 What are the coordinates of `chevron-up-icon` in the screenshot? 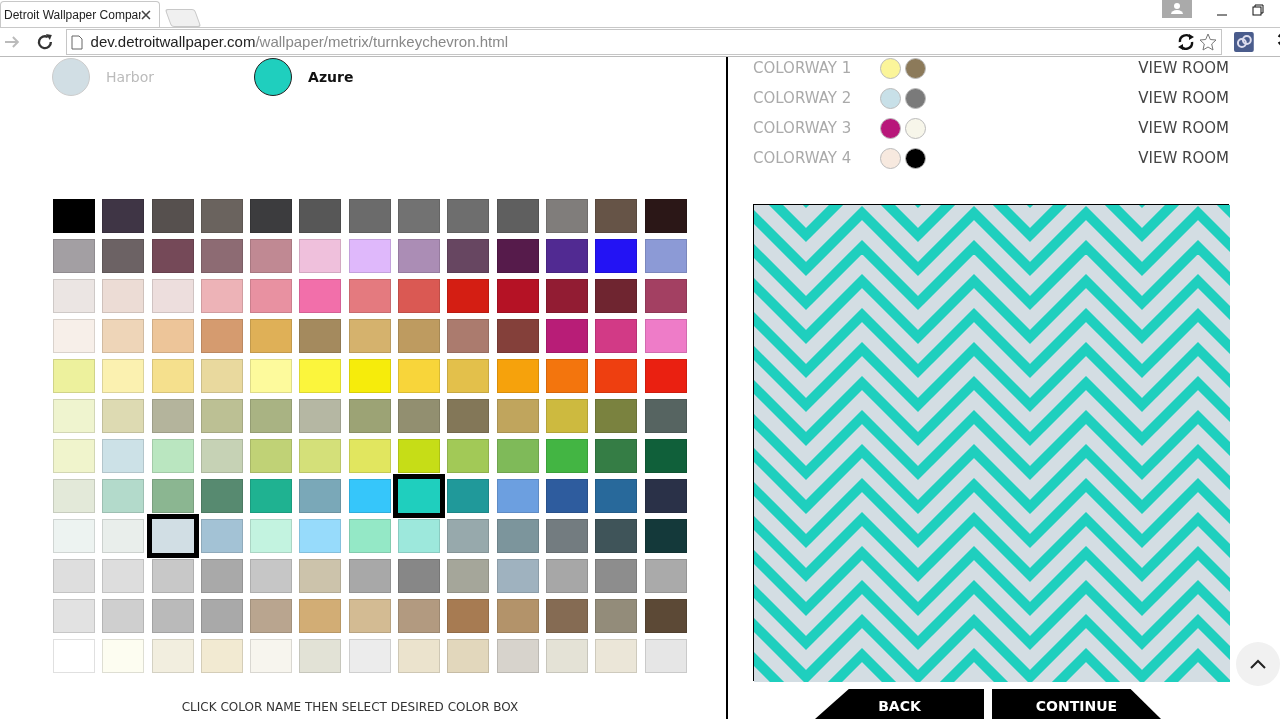 It's located at (1258, 664).